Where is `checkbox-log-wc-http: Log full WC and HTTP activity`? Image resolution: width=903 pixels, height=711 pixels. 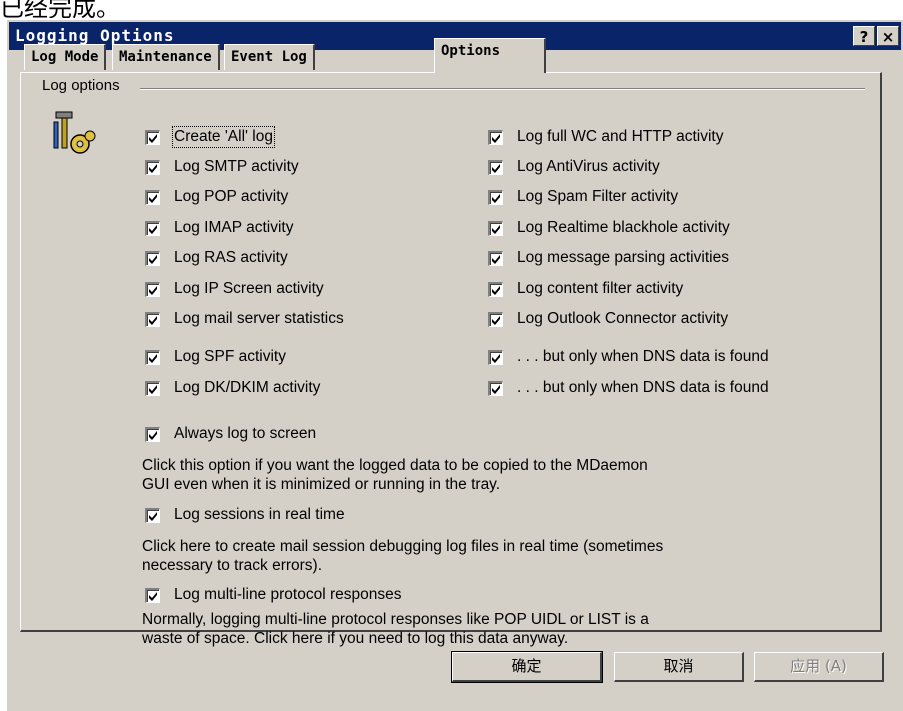 checkbox-log-wc-http: Log full WC and HTTP activity is located at coordinates (605, 137).